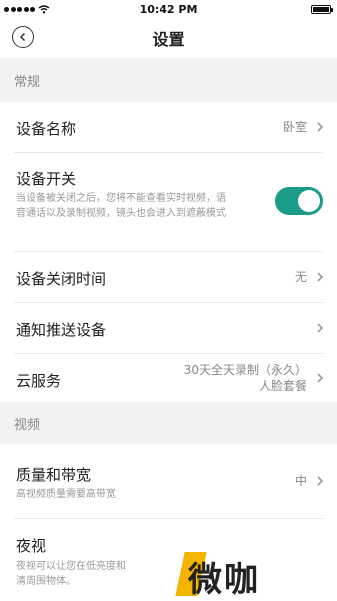 Image resolution: width=337 pixels, height=601 pixels. I want to click on toggle-knob, so click(309, 201).